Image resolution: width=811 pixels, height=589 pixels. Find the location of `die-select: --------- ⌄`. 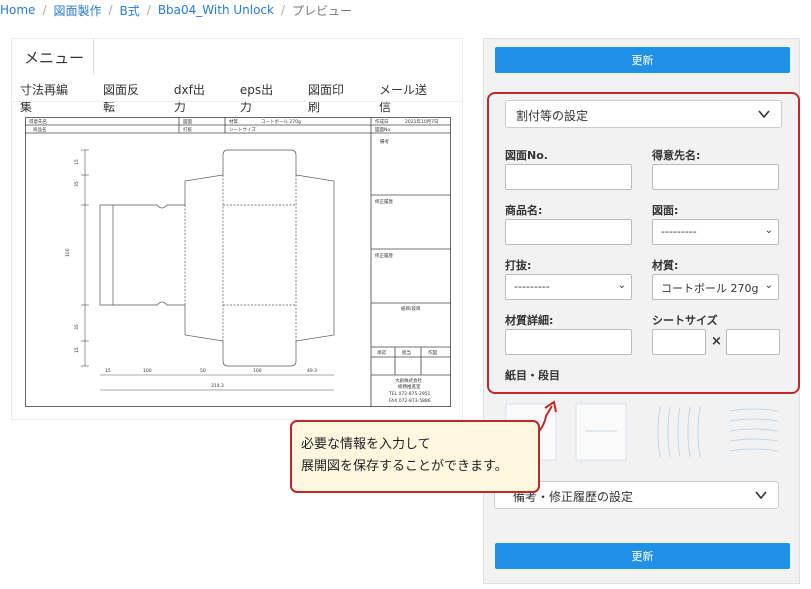

die-select: --------- ⌄ is located at coordinates (568, 287).